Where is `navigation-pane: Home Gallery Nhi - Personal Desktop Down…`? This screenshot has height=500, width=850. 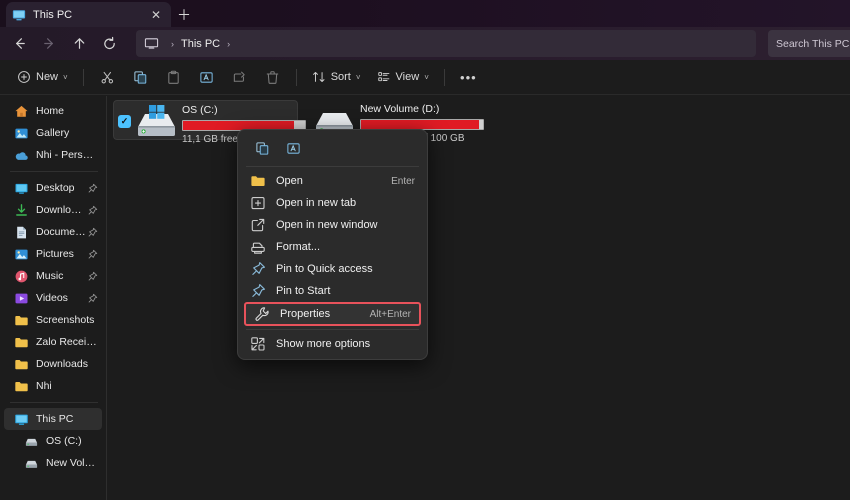 navigation-pane: Home Gallery Nhi - Personal Desktop Down… is located at coordinates (53, 298).